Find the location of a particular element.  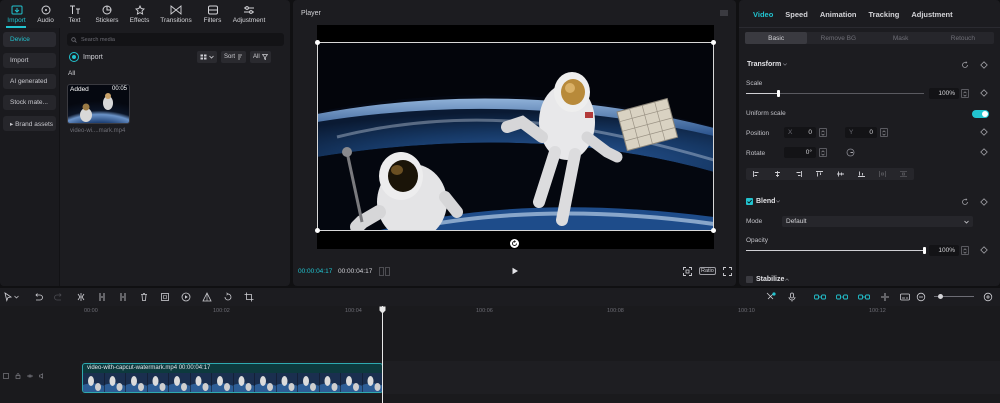

position-y-stepper is located at coordinates (884, 132).